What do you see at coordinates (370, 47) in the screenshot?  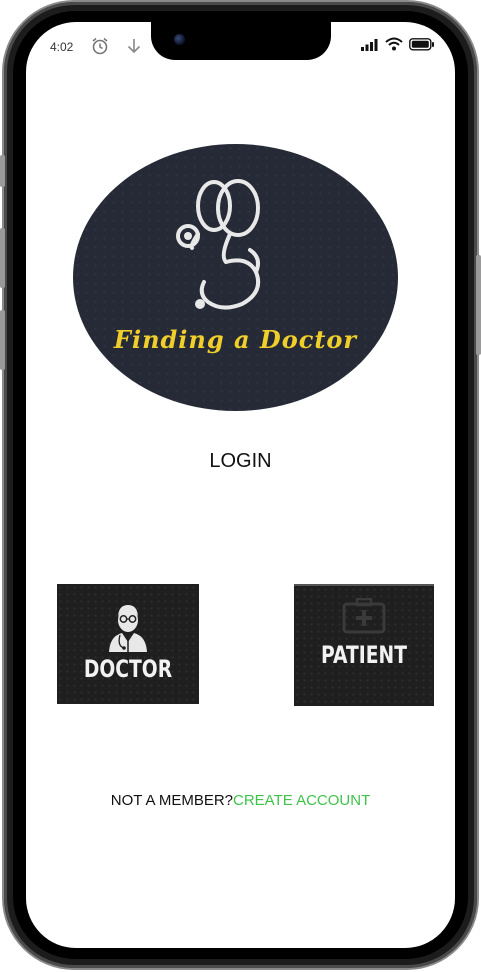 I see `signal-icon` at bounding box center [370, 47].